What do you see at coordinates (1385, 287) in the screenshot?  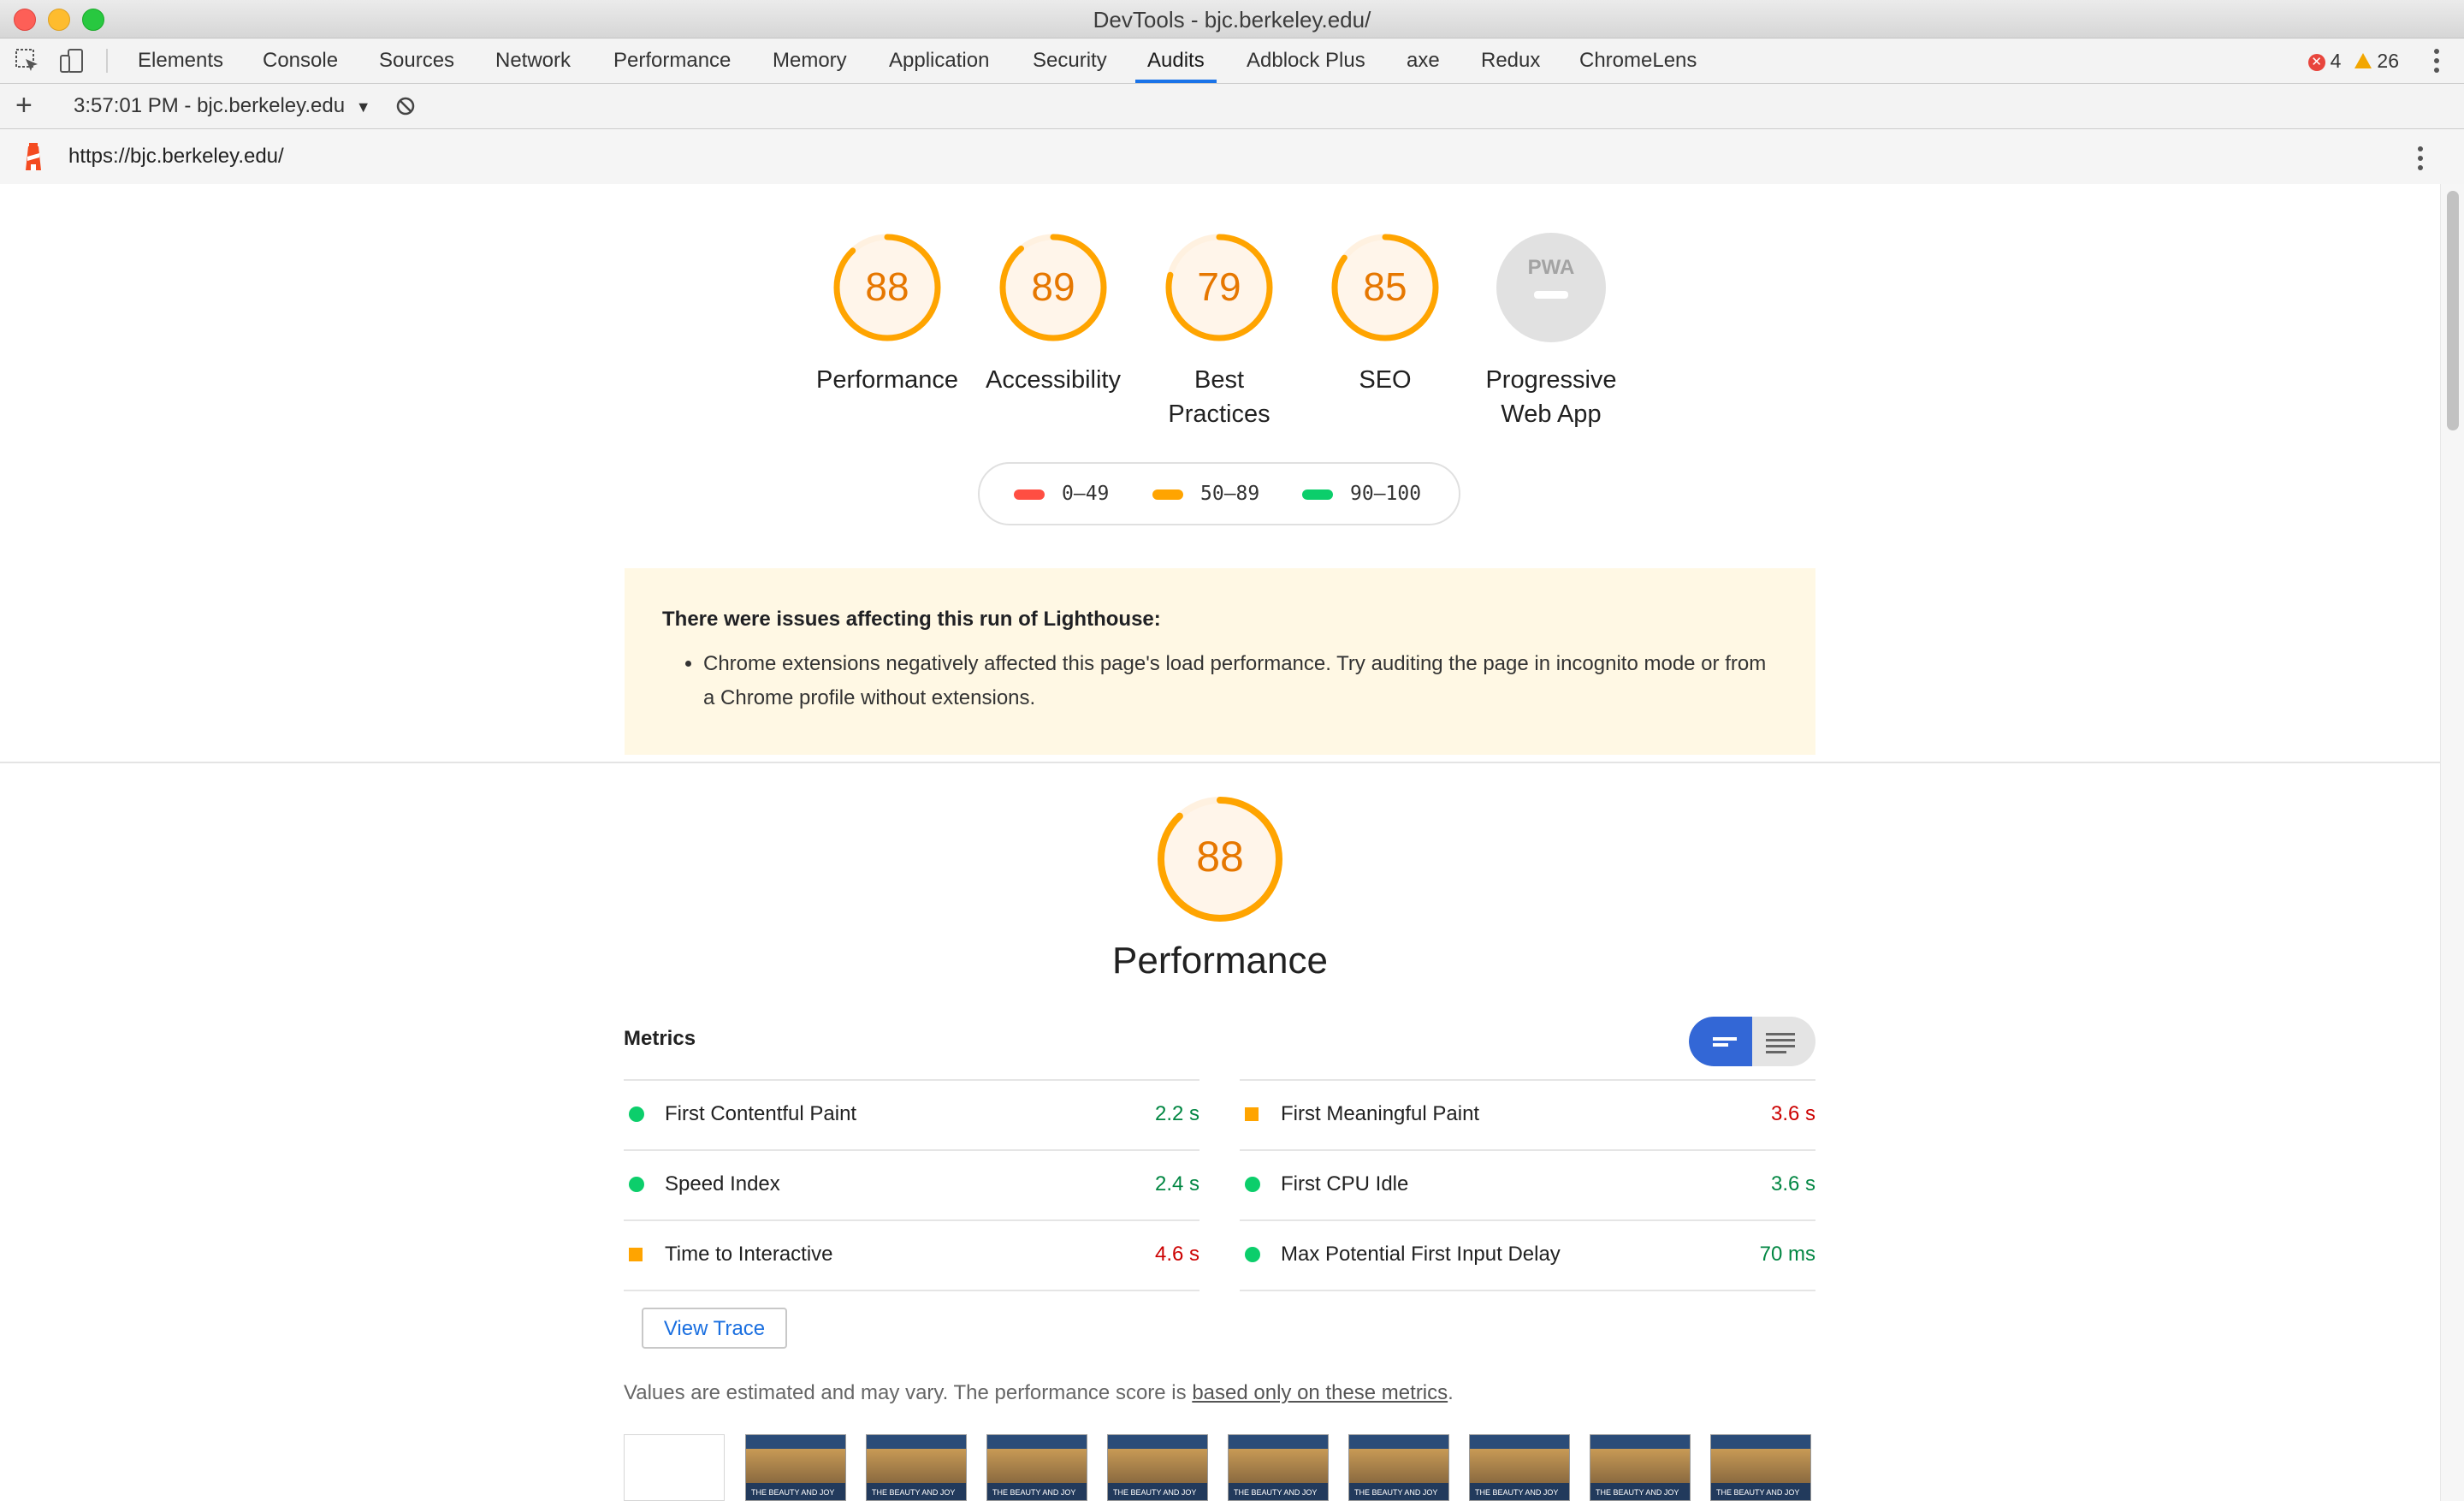 I see `gauge-score: 85` at bounding box center [1385, 287].